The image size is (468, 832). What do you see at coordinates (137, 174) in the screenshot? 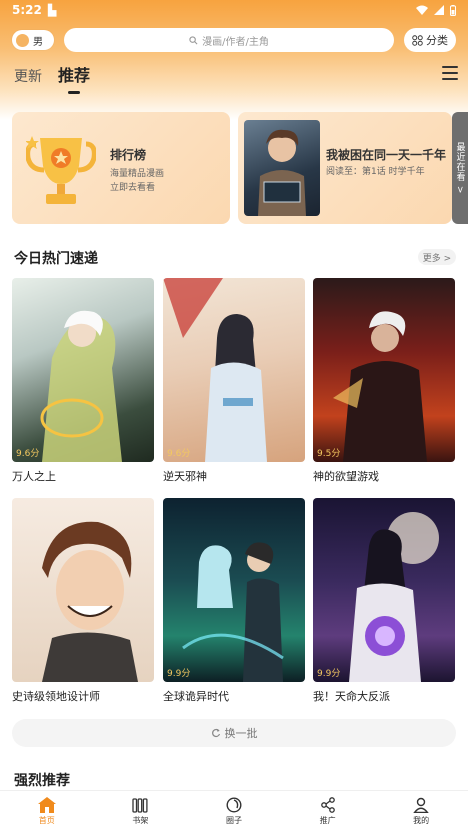
I see `ranking-subtitle: 海量精品漫画` at bounding box center [137, 174].